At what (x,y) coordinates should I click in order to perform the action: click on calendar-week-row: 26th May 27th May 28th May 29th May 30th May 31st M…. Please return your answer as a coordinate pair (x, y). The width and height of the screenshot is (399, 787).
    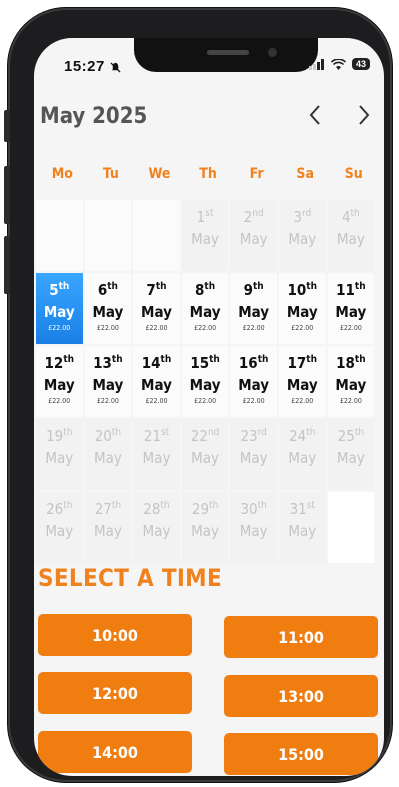
    Looking at the image, I should click on (209, 527).